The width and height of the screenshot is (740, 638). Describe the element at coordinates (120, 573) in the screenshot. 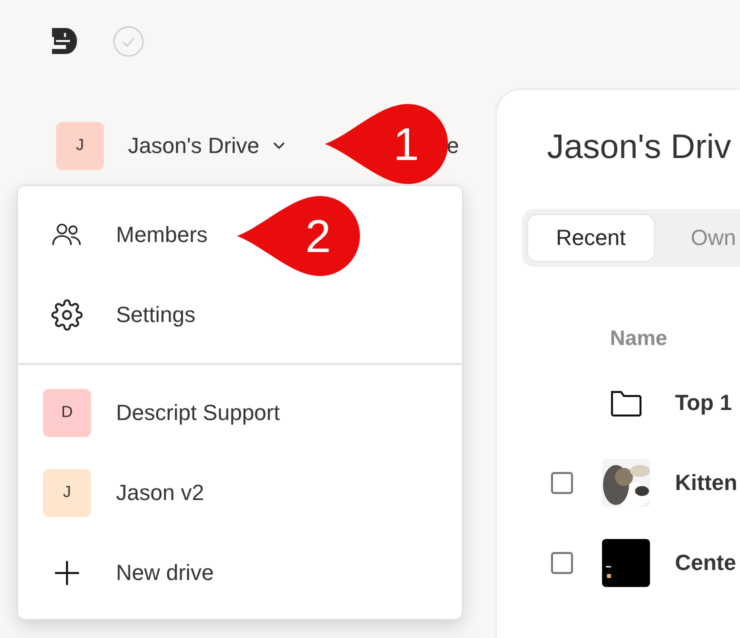

I see `menu-item: New drive` at that location.